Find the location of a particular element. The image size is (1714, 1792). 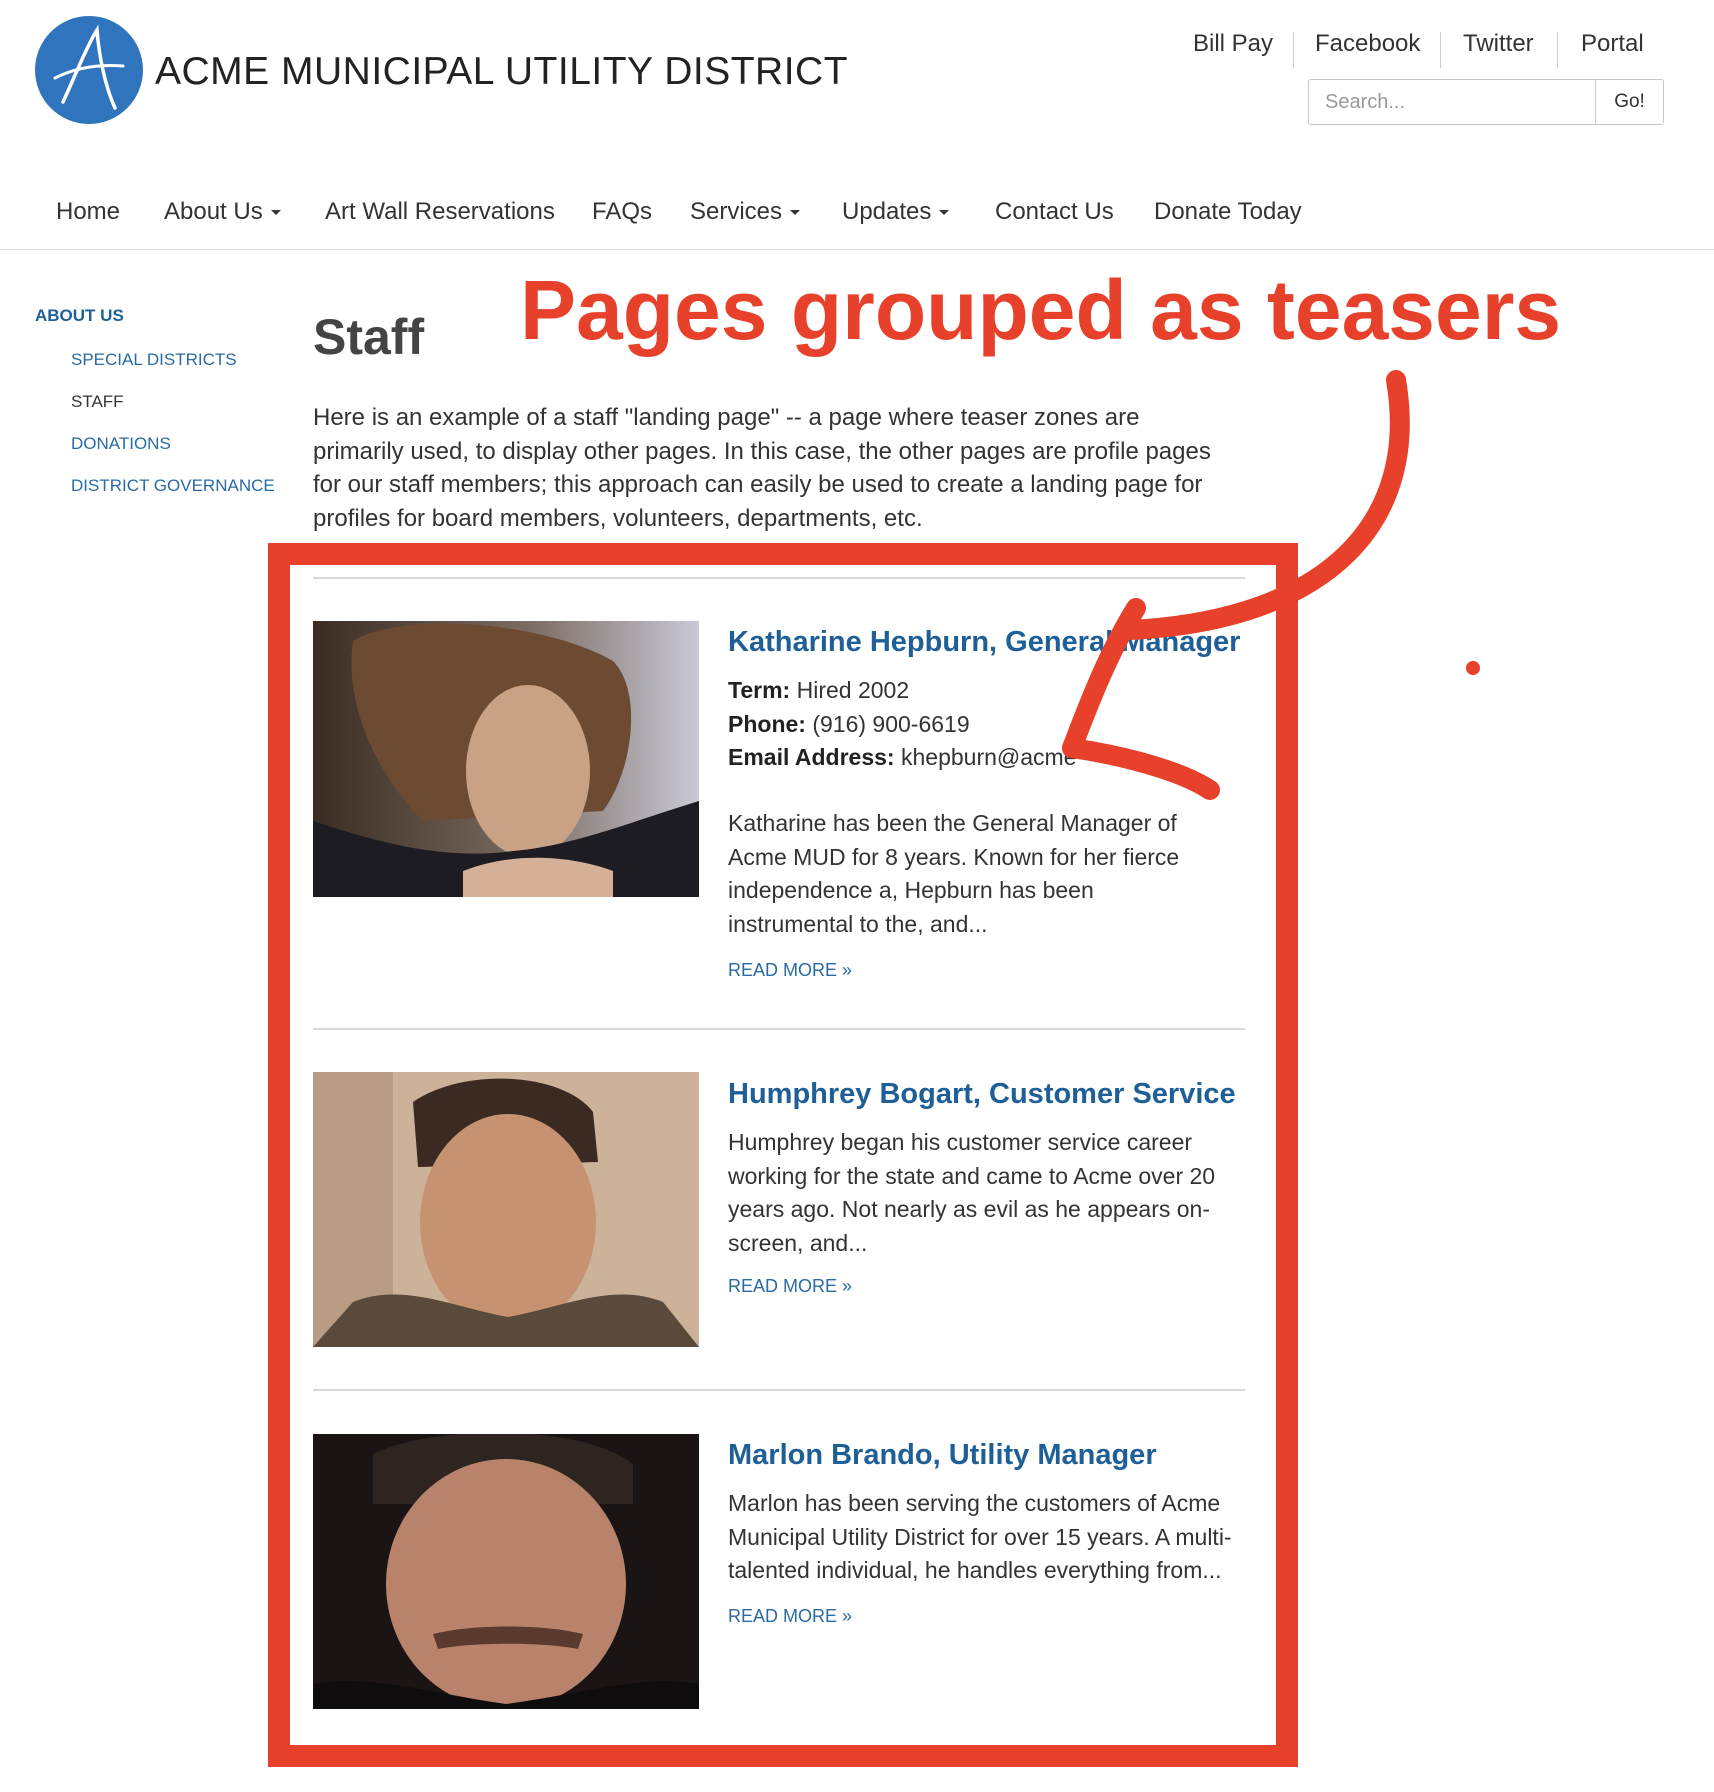

nav-about-us: About Us is located at coordinates (222, 212).